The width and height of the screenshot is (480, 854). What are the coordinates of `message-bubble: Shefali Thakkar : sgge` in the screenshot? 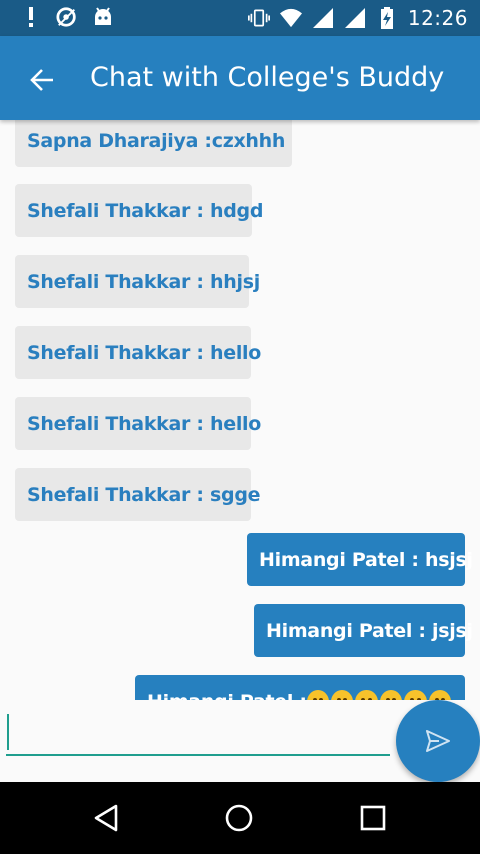 It's located at (138, 494).